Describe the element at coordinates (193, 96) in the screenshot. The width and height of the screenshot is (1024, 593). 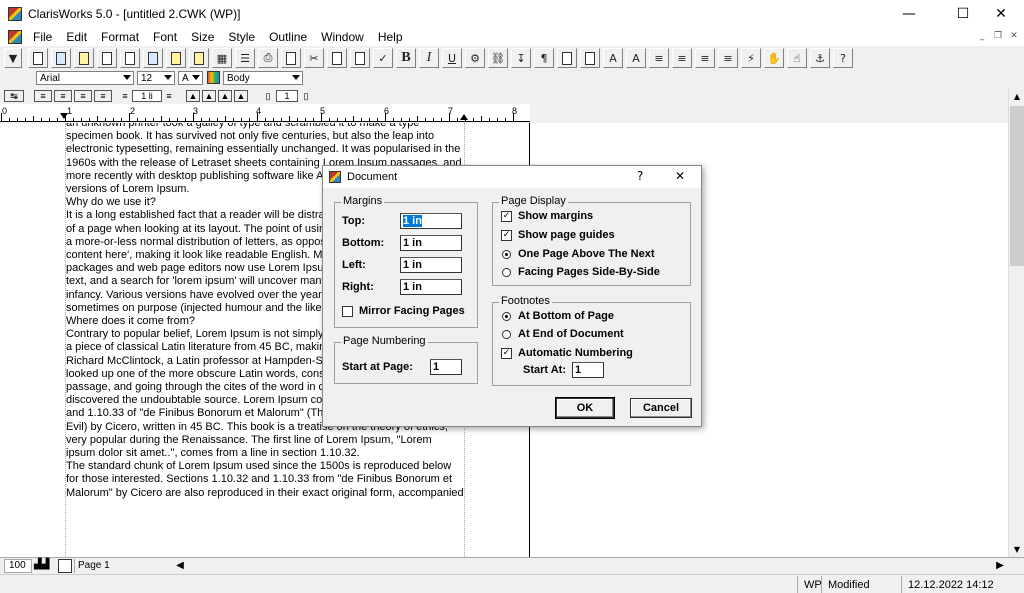
I see `tab-left-icon: ▲` at that location.